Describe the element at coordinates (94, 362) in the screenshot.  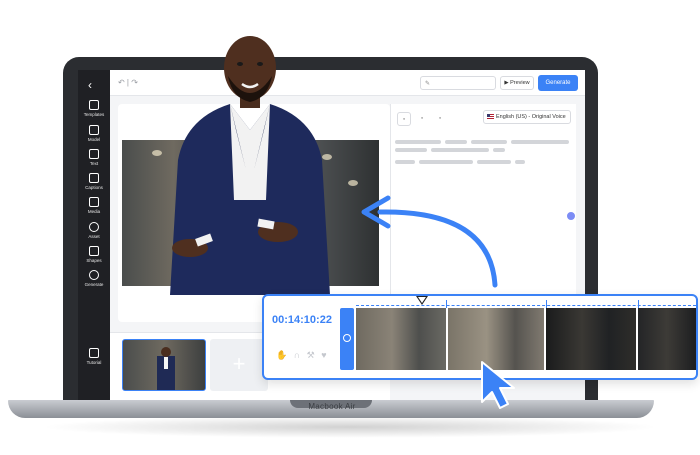
I see `sidebar-item-label: Tutorial` at that location.